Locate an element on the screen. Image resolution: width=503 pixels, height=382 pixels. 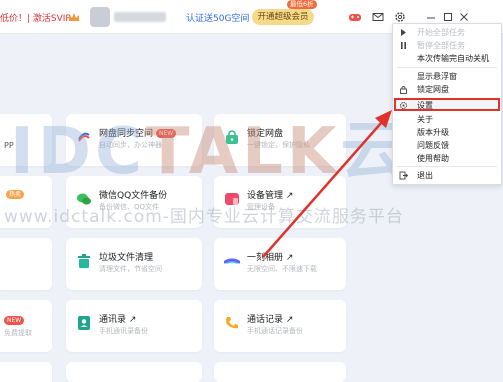
card-title: 通话记录 ↗ is located at coordinates (270, 320).